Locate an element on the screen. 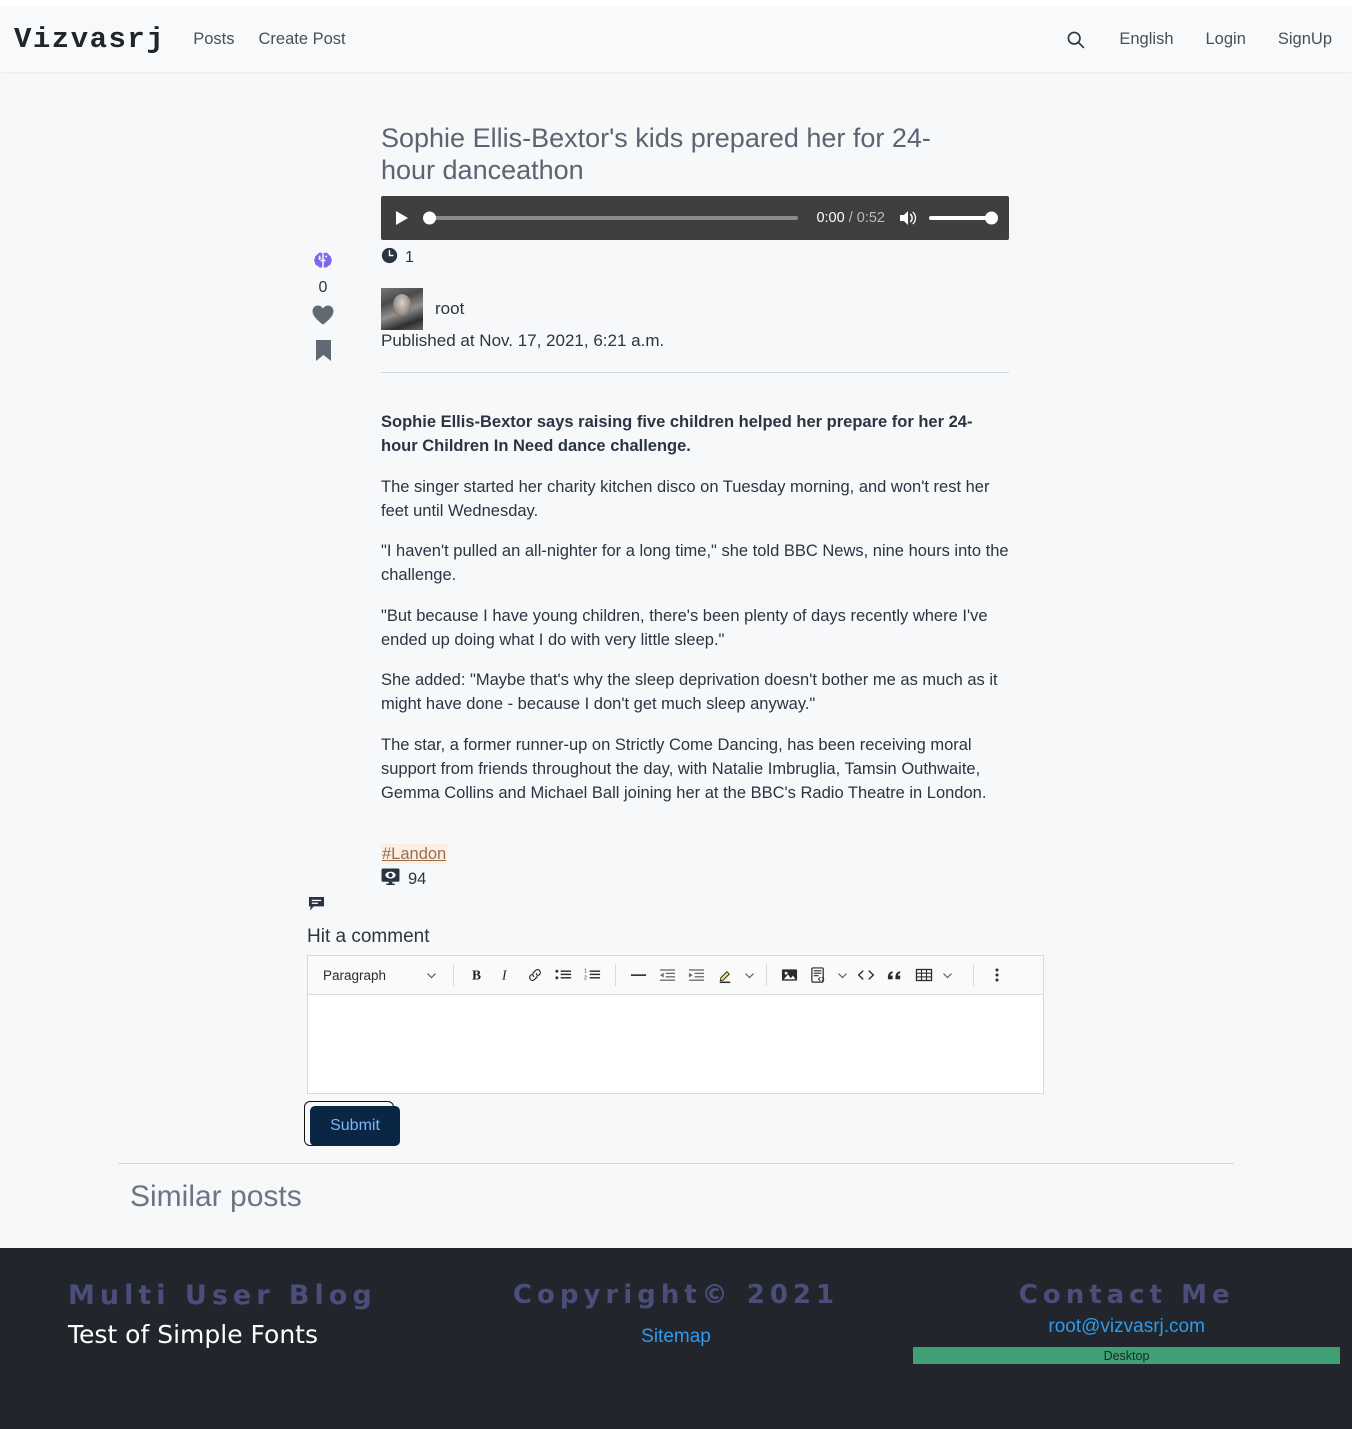 The image size is (1352, 1429). paragraph-style-select: Paragraph is located at coordinates (380, 975).